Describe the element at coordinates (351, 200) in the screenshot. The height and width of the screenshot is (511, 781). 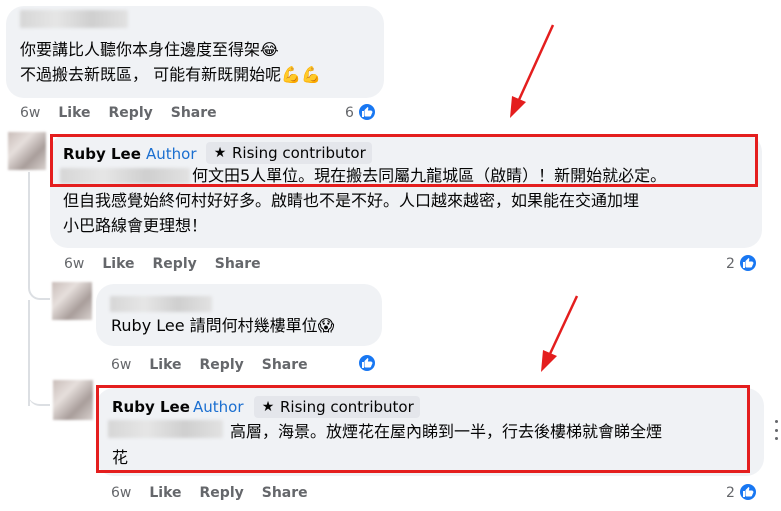
I see `comment-text-line: 但自我感覺始終何村好好多。啟睛也不是不好。人口越來越密，如果能在交通加埋` at that location.